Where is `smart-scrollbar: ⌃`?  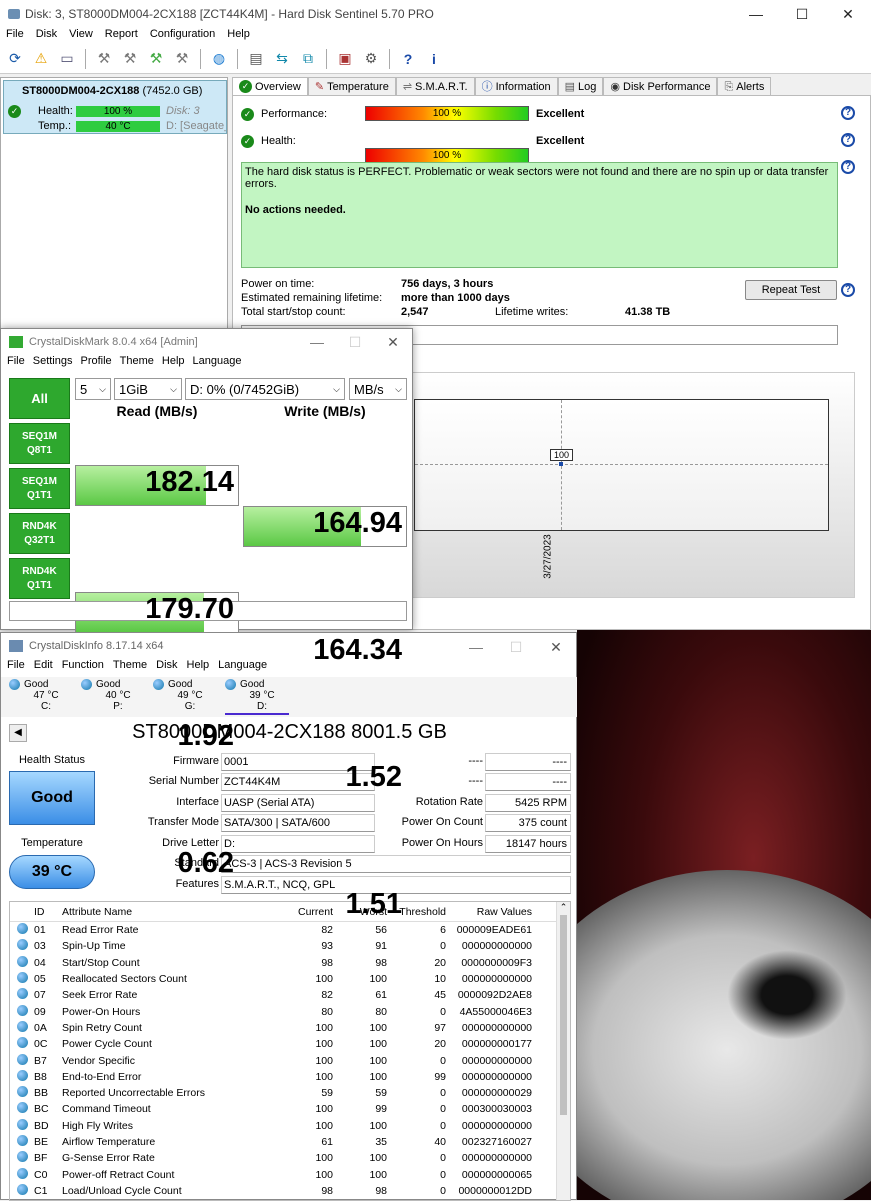 smart-scrollbar: ⌃ is located at coordinates (563, 1051).